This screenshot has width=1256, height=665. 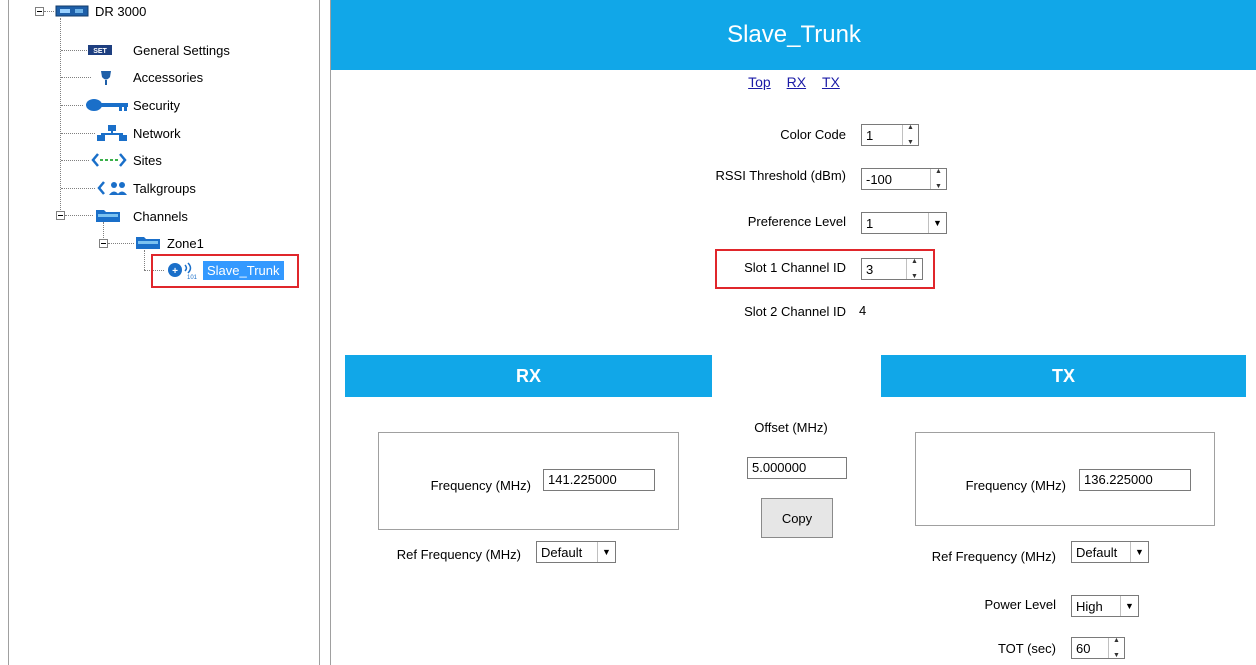 I want to click on tree-item-general-settings: General Settings, so click(x=181, y=50).